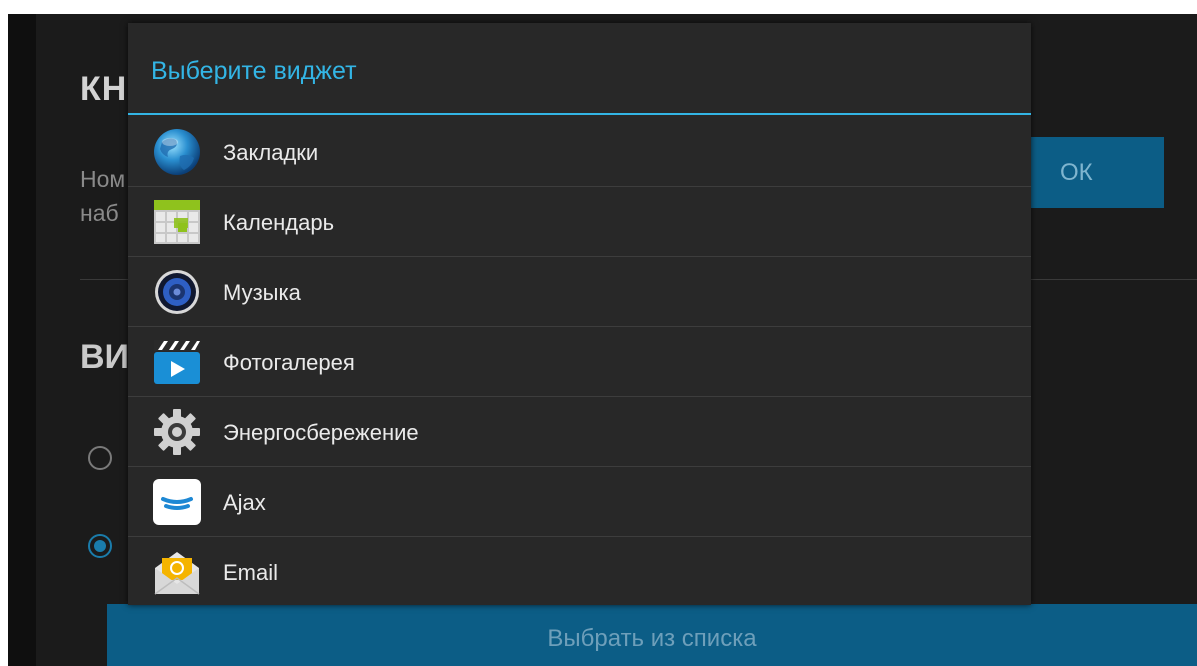 This screenshot has width=1197, height=666. I want to click on radio-option-2-selected, so click(100, 546).